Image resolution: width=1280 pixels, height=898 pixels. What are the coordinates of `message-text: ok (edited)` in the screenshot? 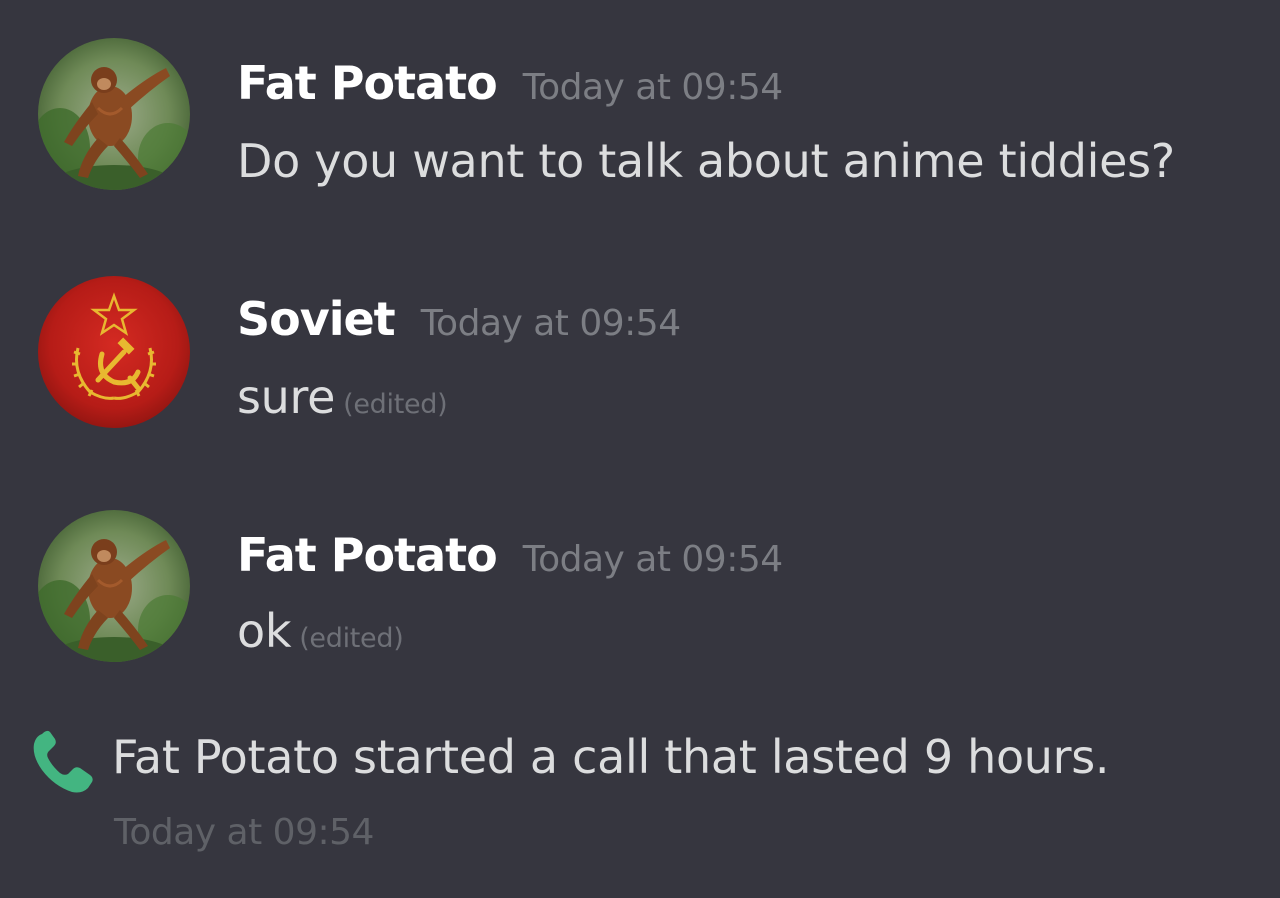 It's located at (320, 631).